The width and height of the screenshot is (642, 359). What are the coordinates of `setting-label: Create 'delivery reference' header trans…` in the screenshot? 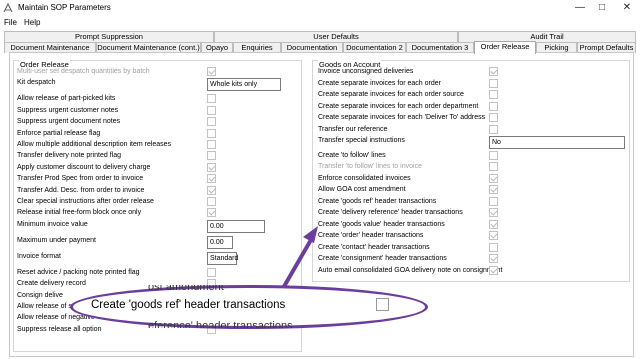 It's located at (390, 212).